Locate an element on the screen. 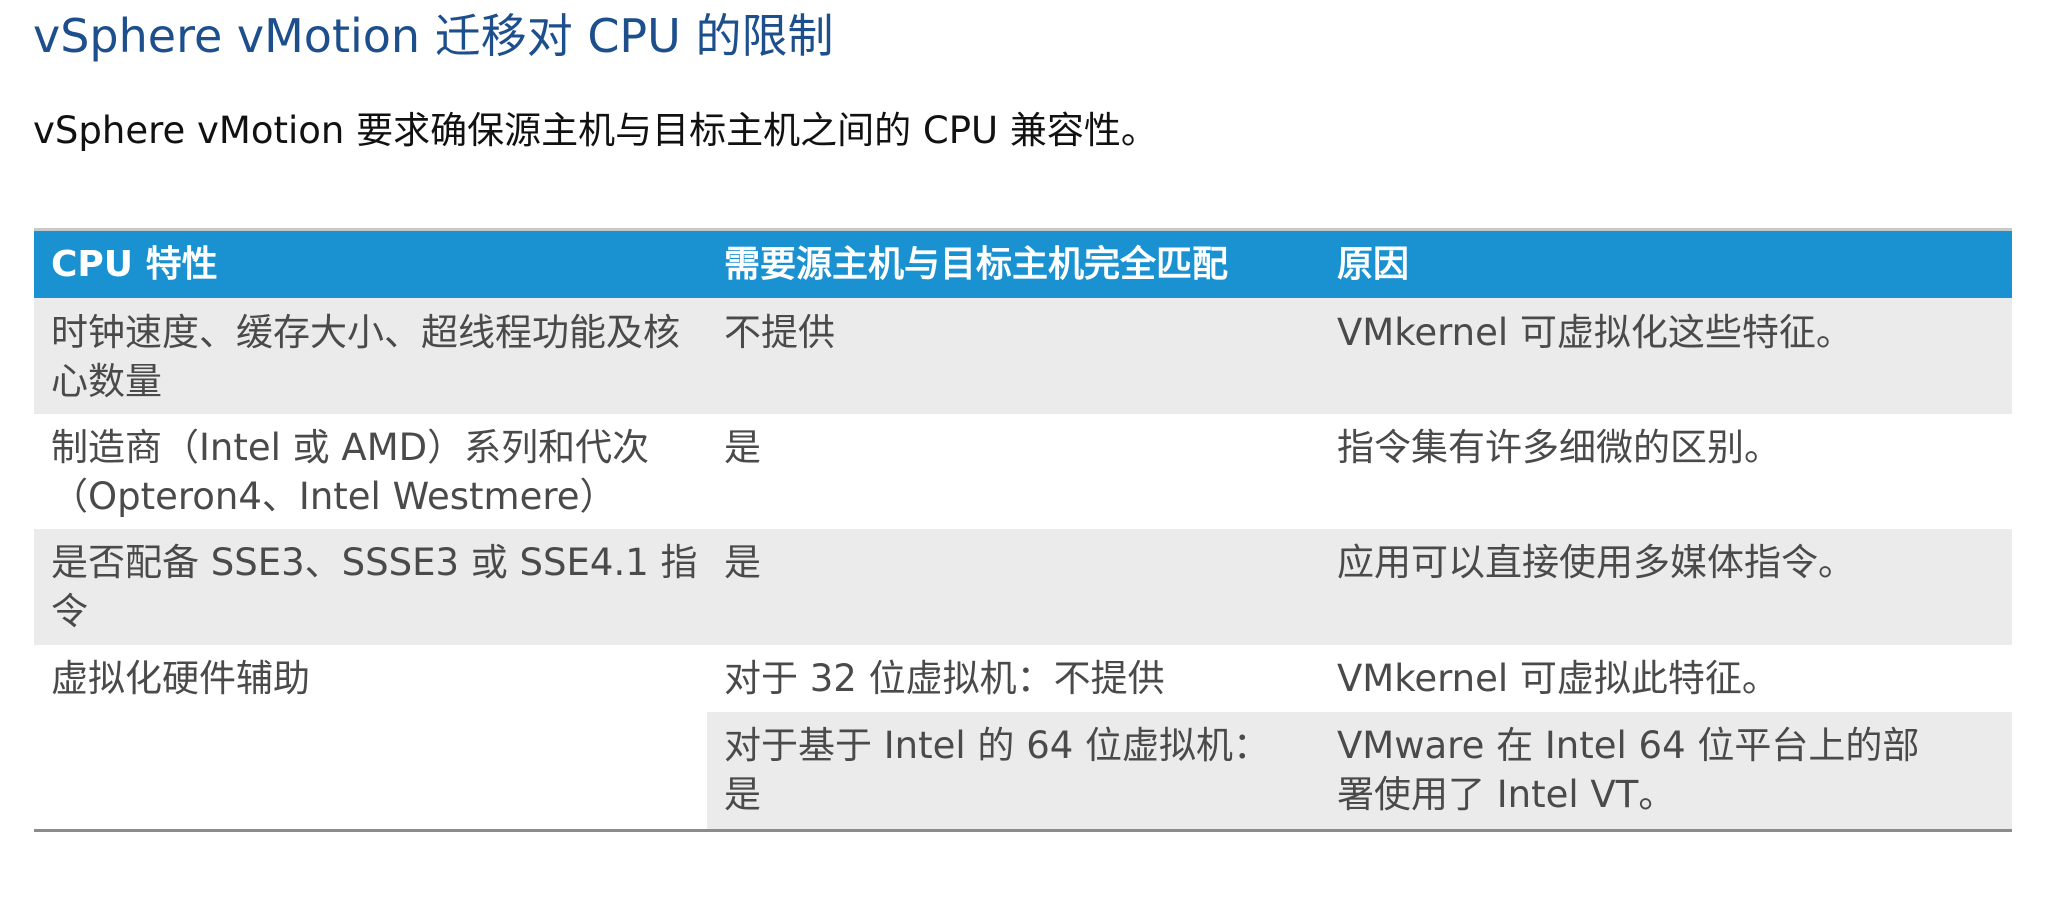 Image resolution: width=2055 pixels, height=898 pixels. cell-match: 不提供 is located at coordinates (1013, 356).